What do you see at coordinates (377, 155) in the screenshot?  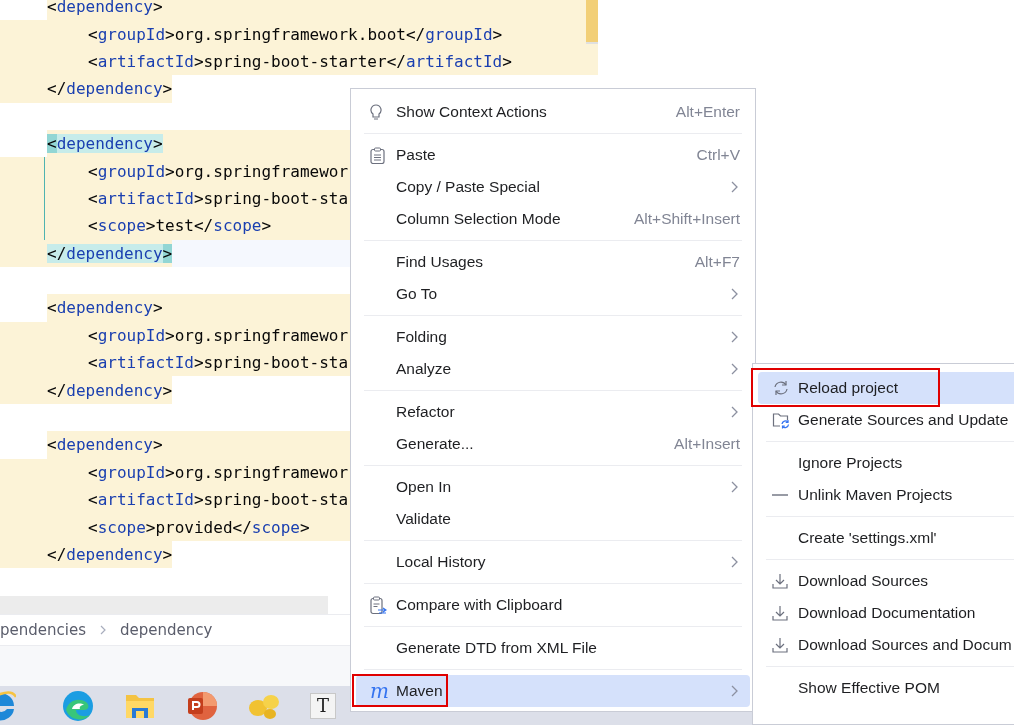 I see `clipboard-icon` at bounding box center [377, 155].